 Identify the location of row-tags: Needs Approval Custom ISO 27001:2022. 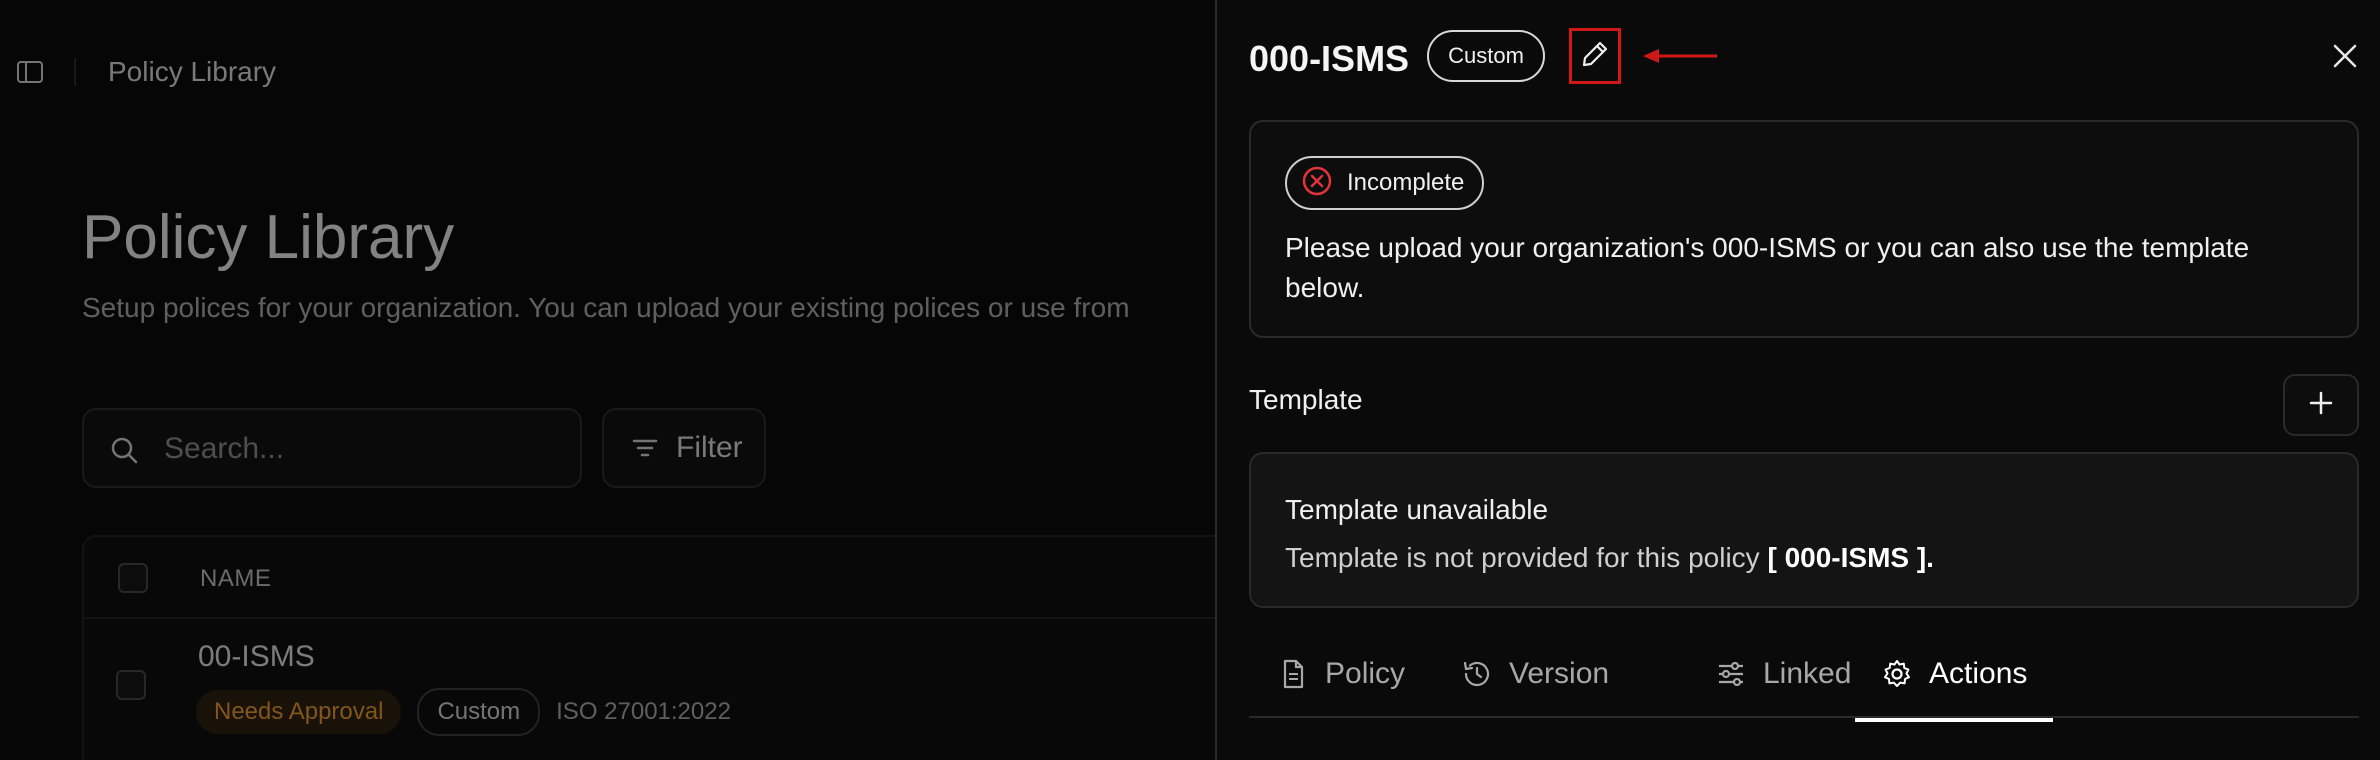
(463, 712).